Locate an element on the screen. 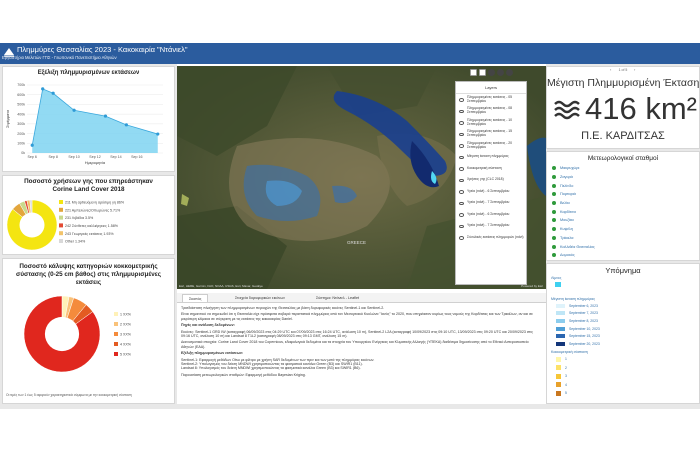 The width and height of the screenshot is (700, 450). layer-item: Μέγιστη έκταση πλημμύρας is located at coordinates (491, 158).